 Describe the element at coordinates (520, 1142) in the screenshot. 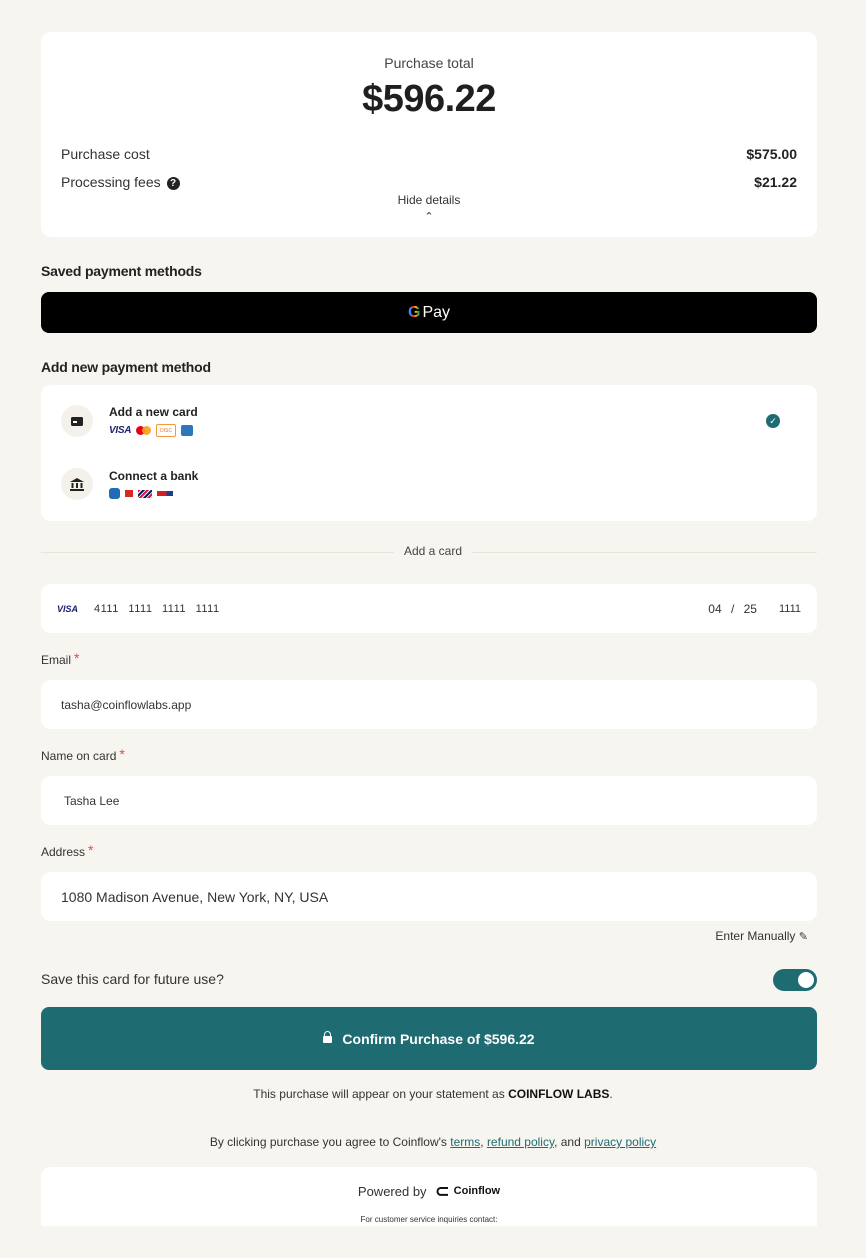

I see `refund-policy-link: refund policy` at that location.